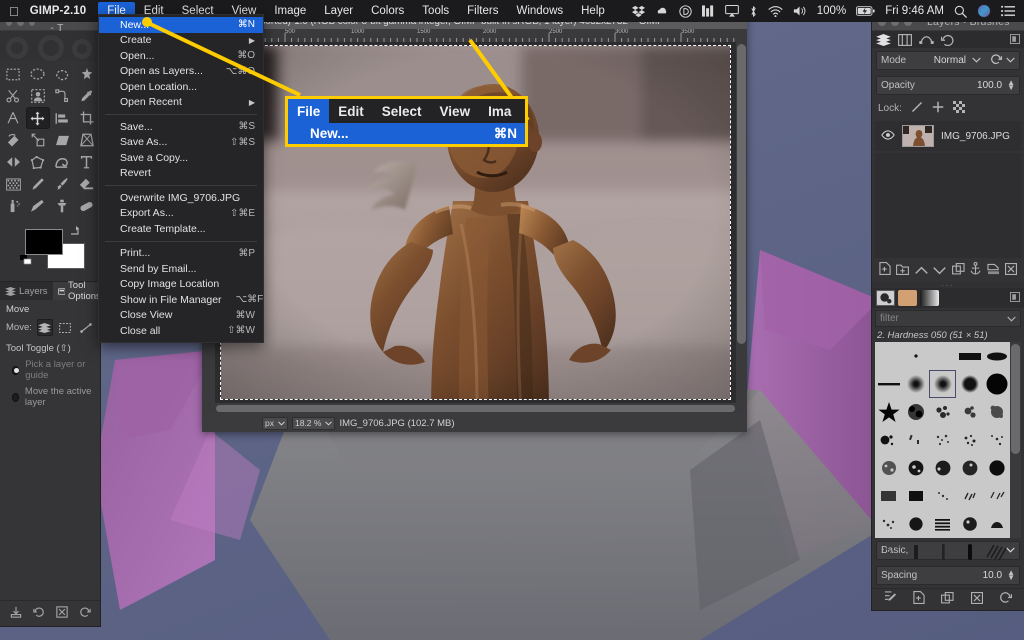 The image size is (1024, 640). What do you see at coordinates (181, 56) in the screenshot?
I see `menu-item-open: Open... ⌘O` at bounding box center [181, 56].